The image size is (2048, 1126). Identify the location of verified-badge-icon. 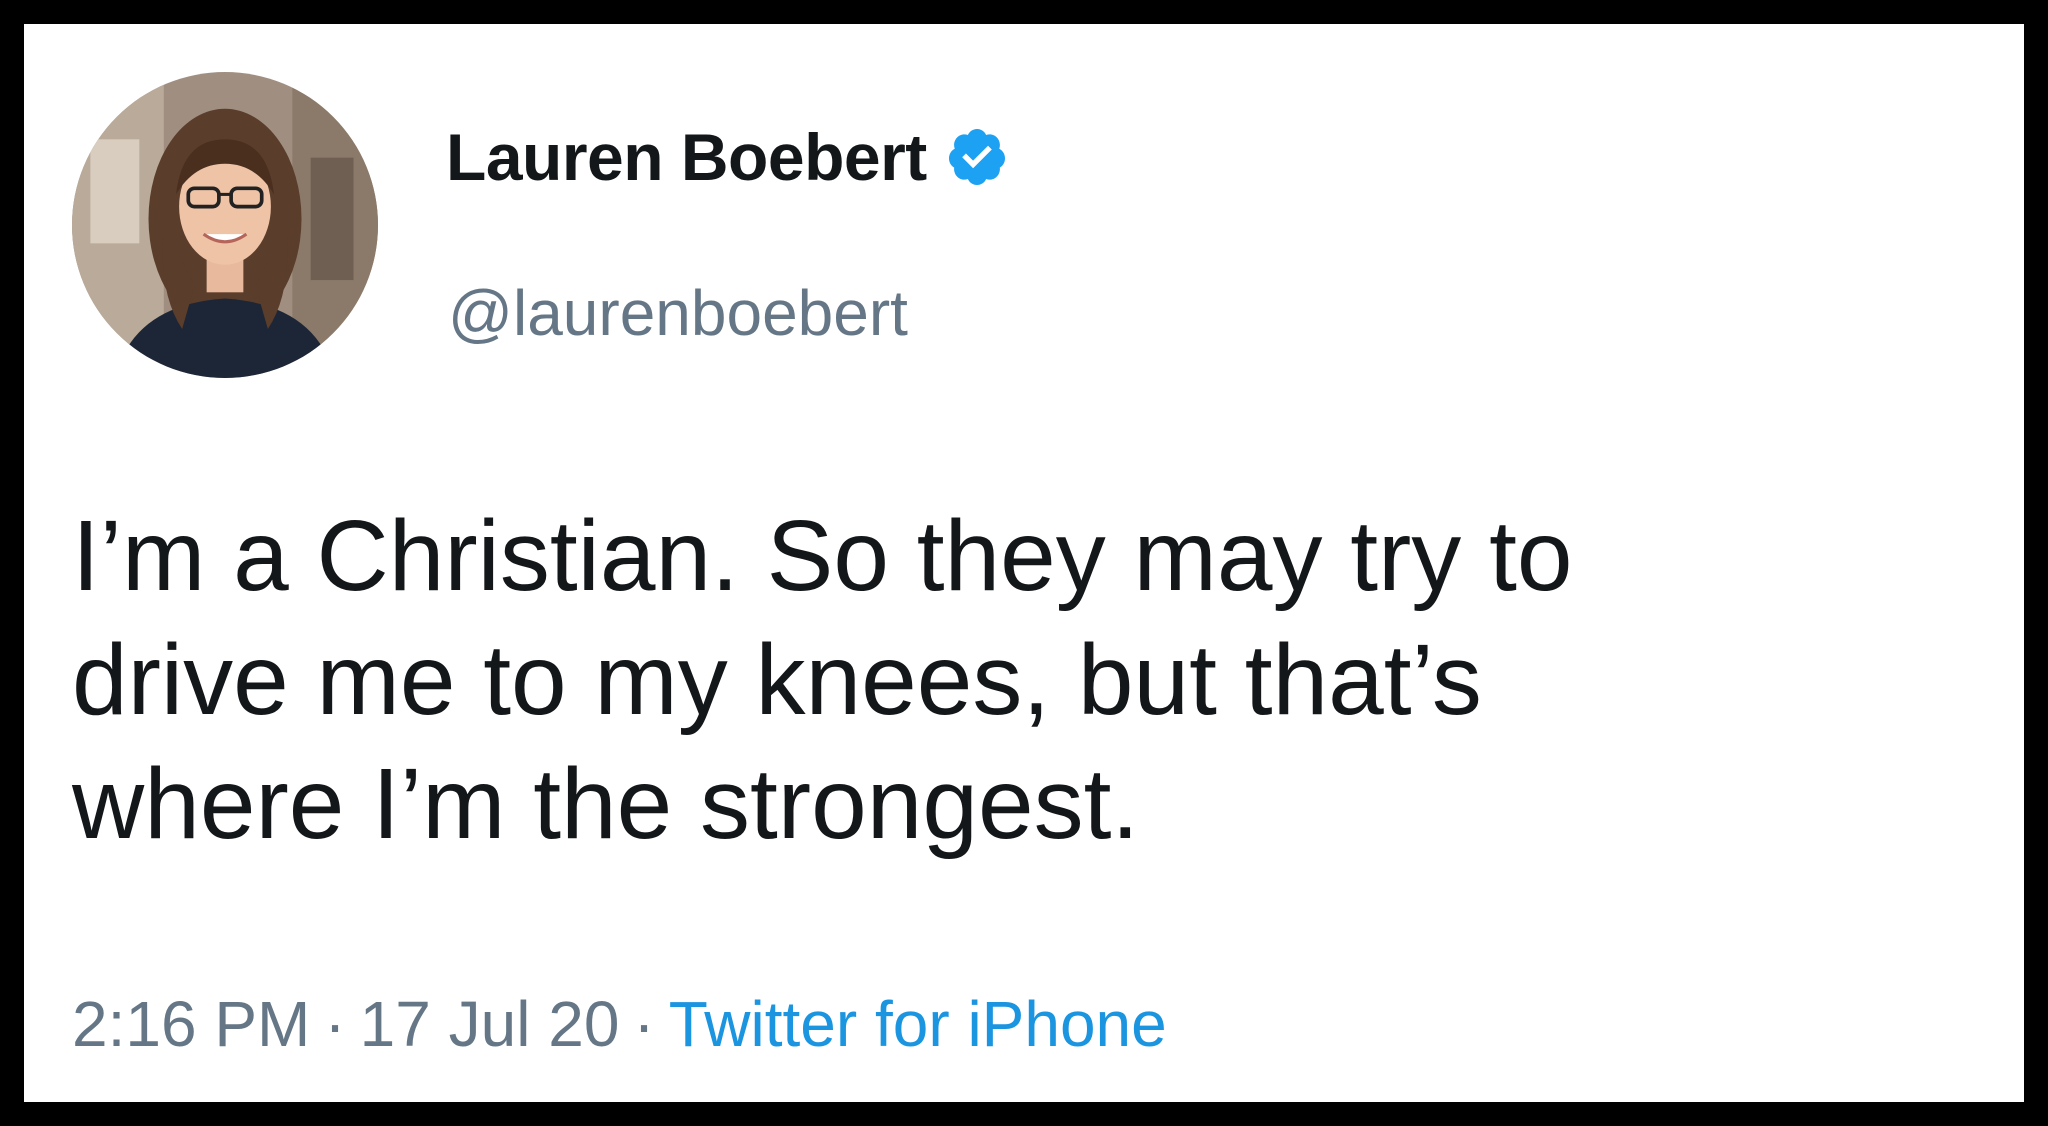
(977, 157).